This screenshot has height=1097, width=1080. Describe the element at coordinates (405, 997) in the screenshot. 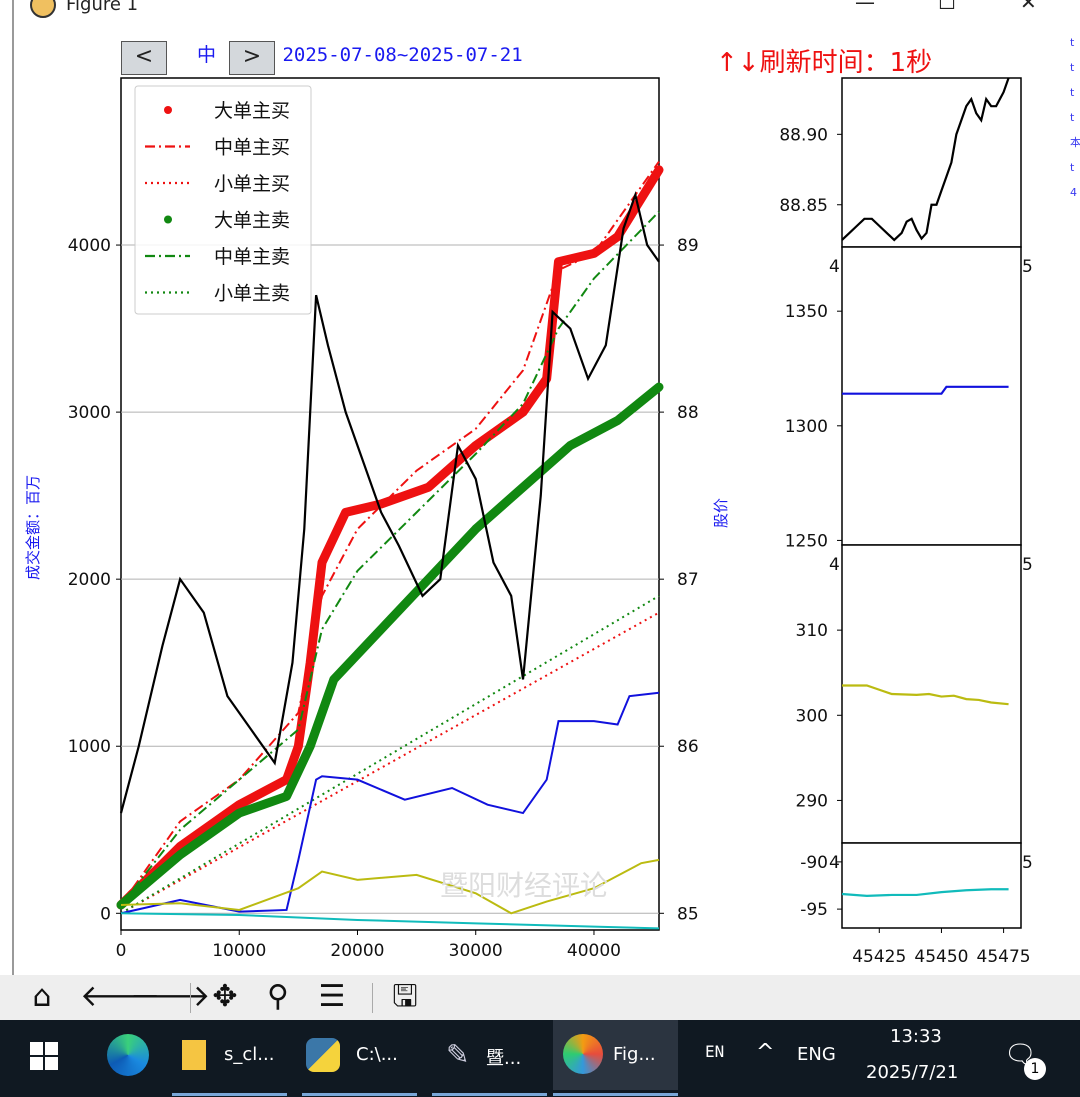

I see `save-icon: 🖫` at that location.